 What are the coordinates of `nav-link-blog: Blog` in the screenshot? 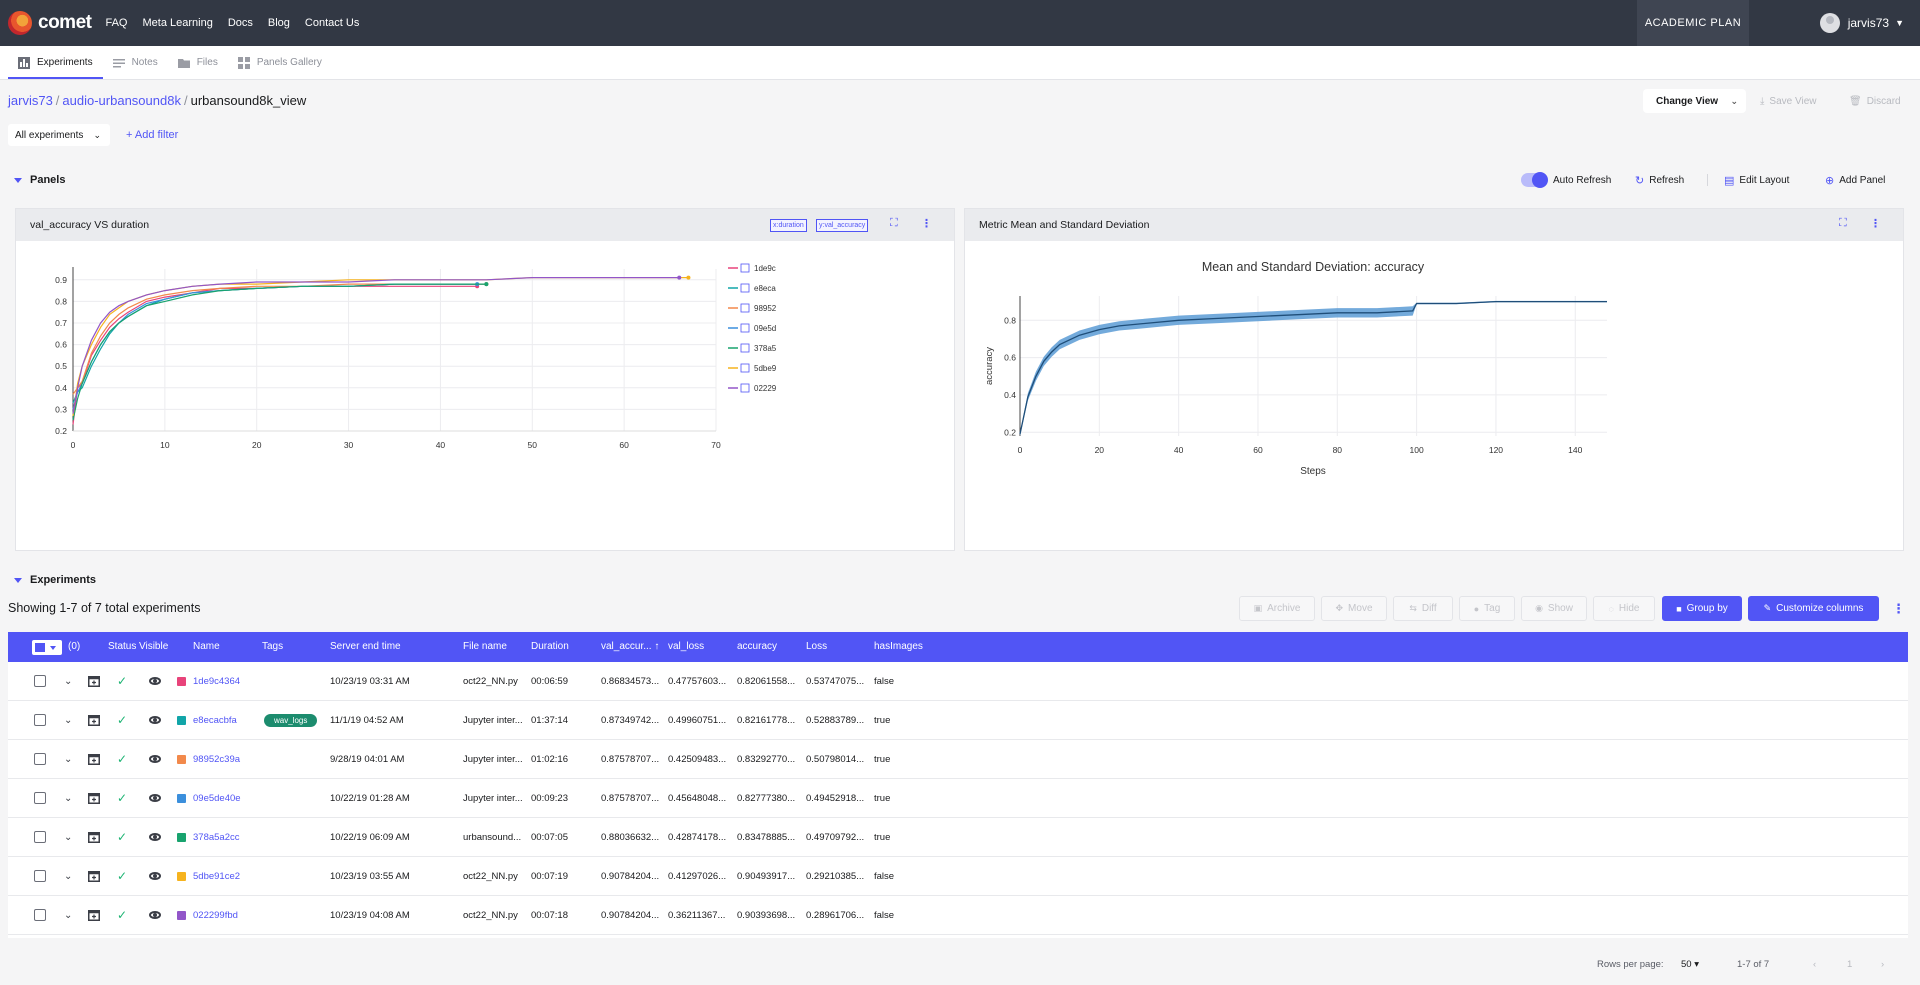 It's located at (279, 23).